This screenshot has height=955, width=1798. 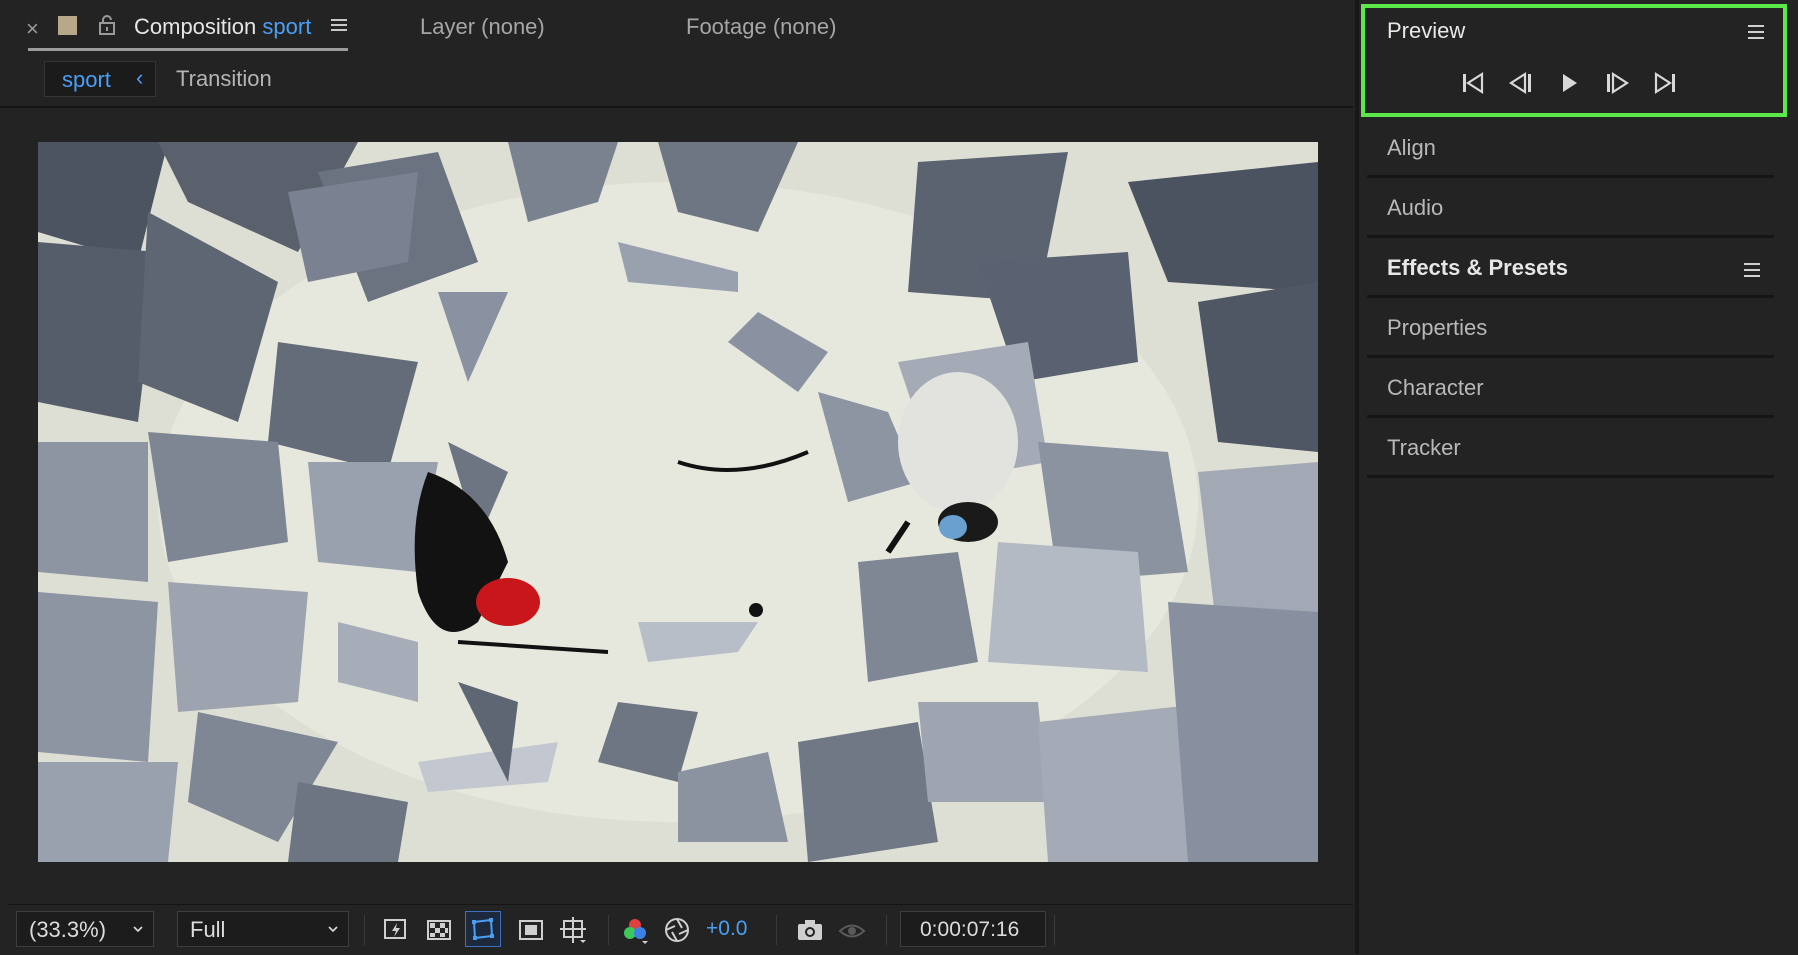 What do you see at coordinates (68, 929) in the screenshot?
I see `magnification-value: (33.3%)` at bounding box center [68, 929].